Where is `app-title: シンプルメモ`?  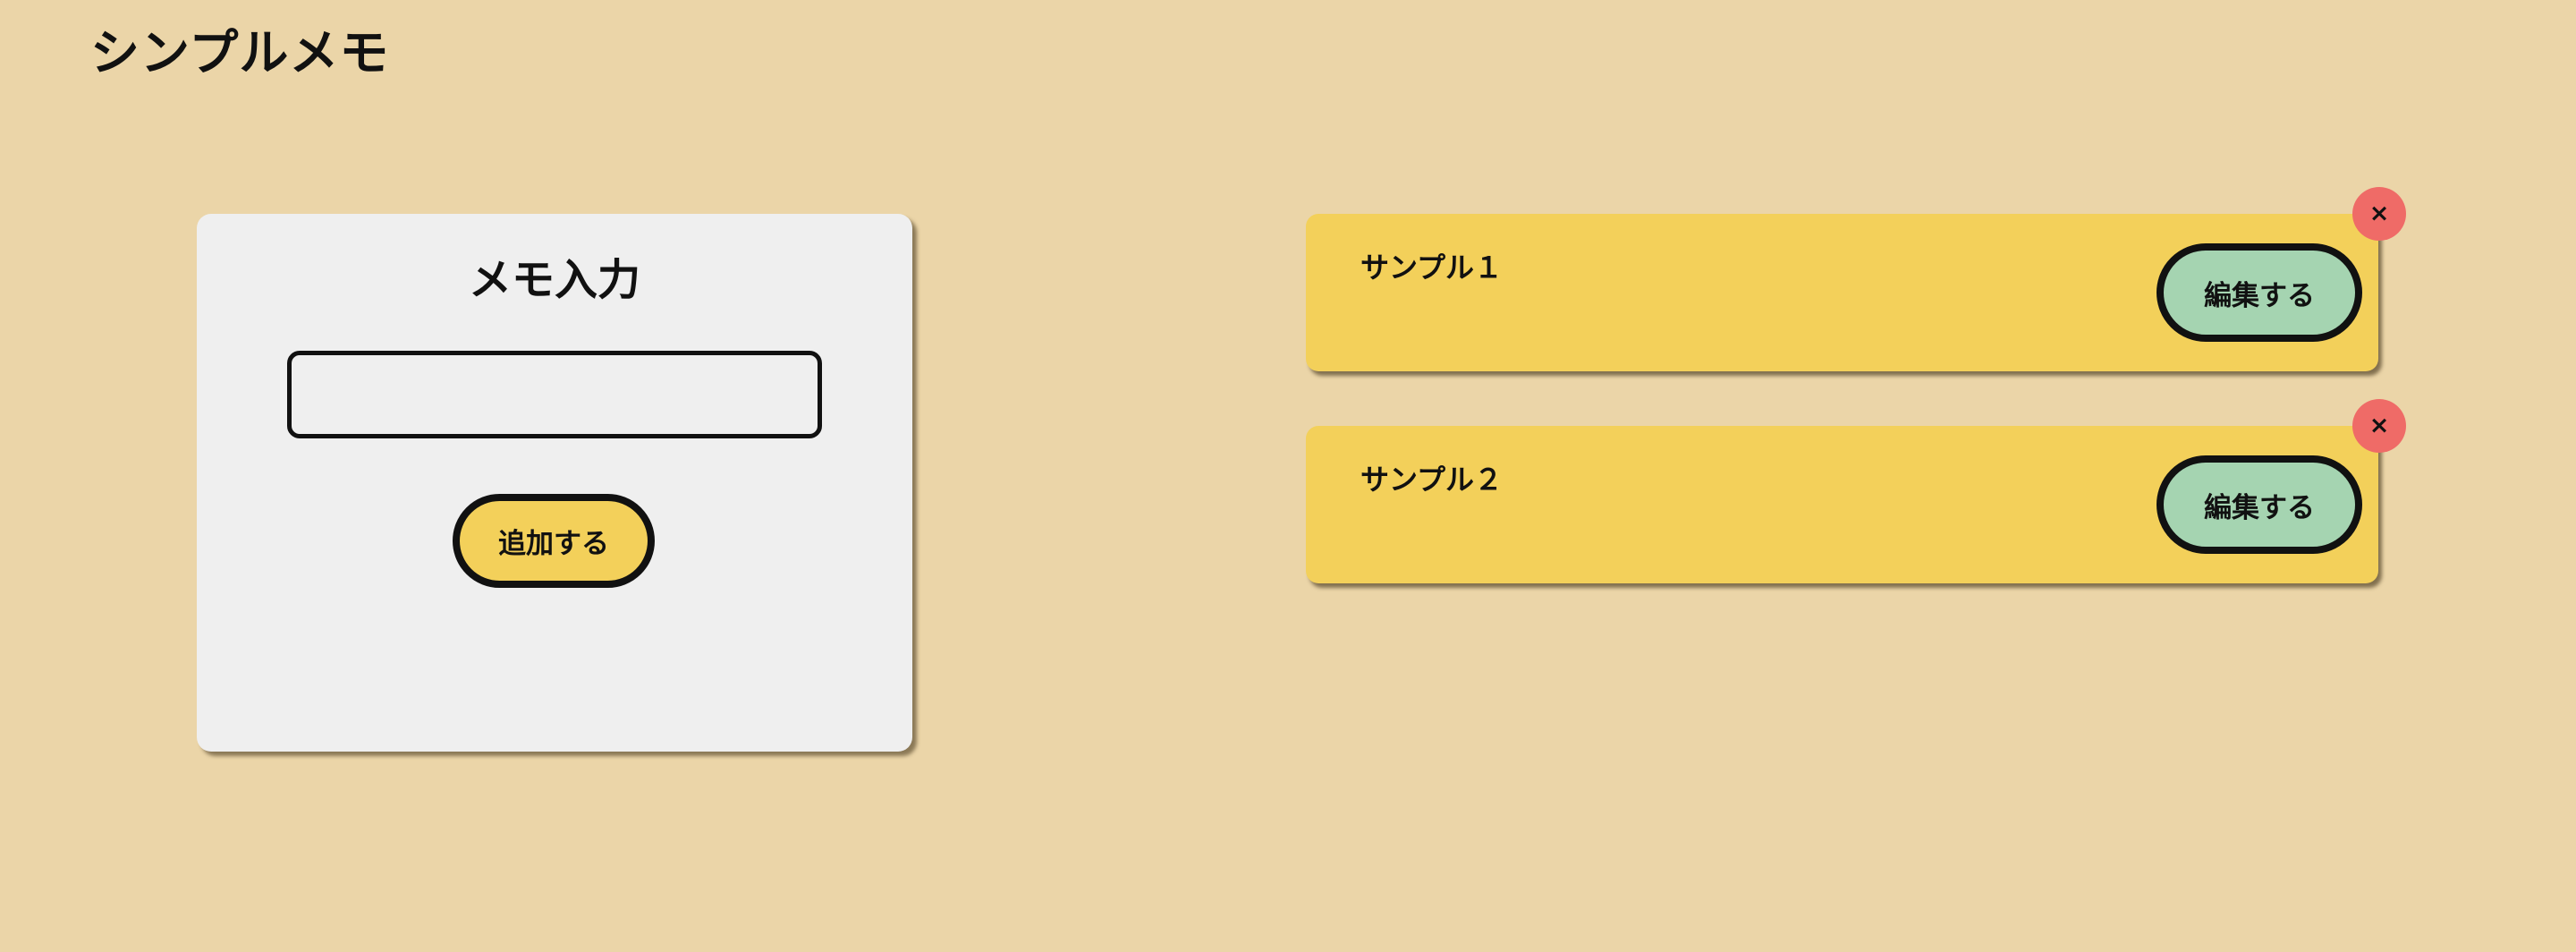 app-title: シンプルメモ is located at coordinates (240, 52).